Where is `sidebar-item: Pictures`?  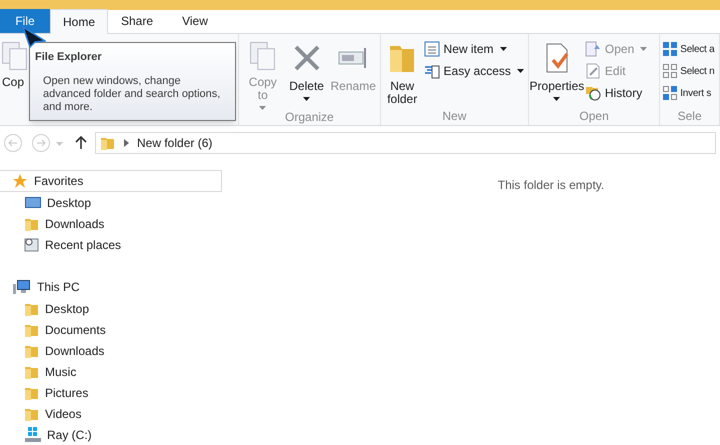 sidebar-item: Pictures is located at coordinates (111, 392).